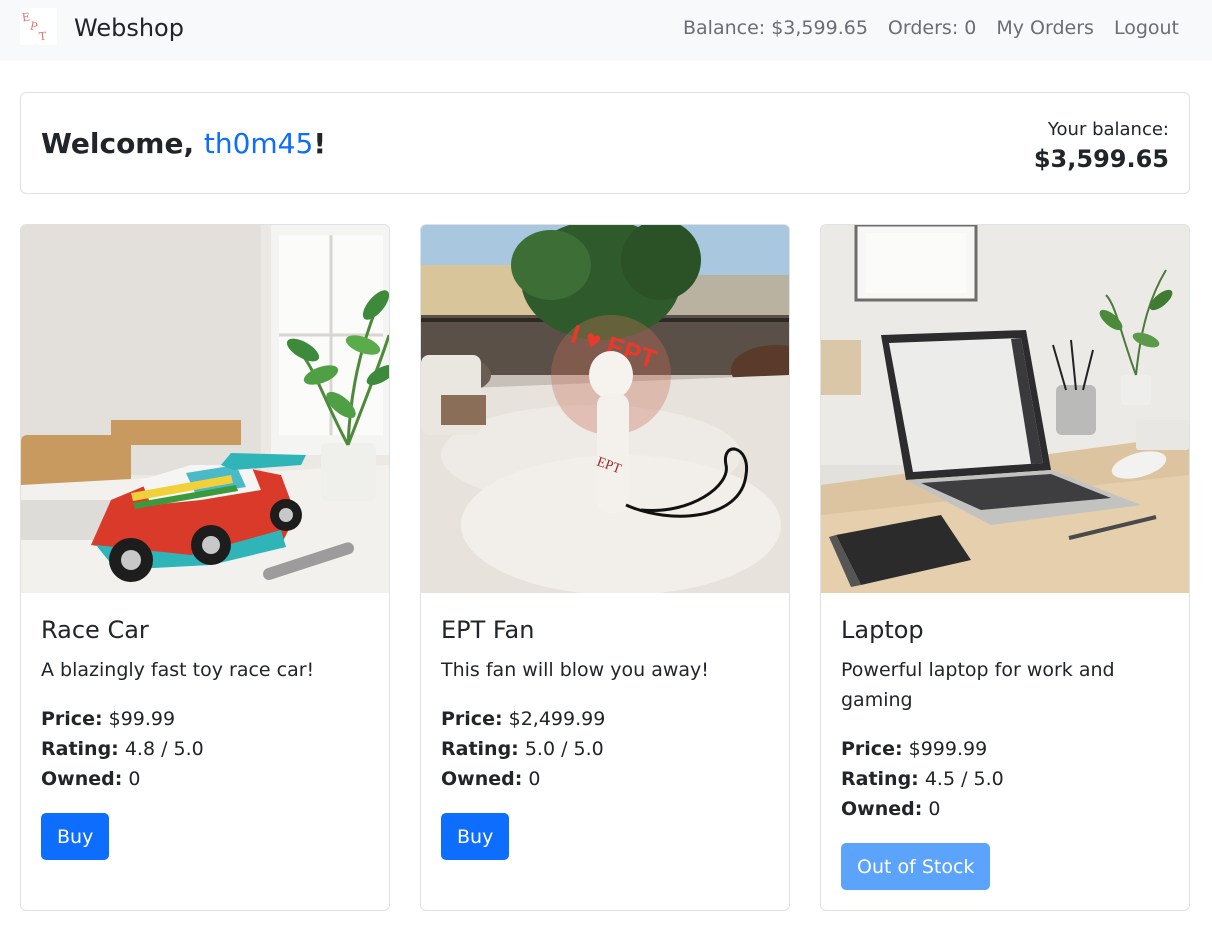 The height and width of the screenshot is (931, 1212). What do you see at coordinates (178, 670) in the screenshot?
I see `product-description: A blazingly fast toy race car!` at bounding box center [178, 670].